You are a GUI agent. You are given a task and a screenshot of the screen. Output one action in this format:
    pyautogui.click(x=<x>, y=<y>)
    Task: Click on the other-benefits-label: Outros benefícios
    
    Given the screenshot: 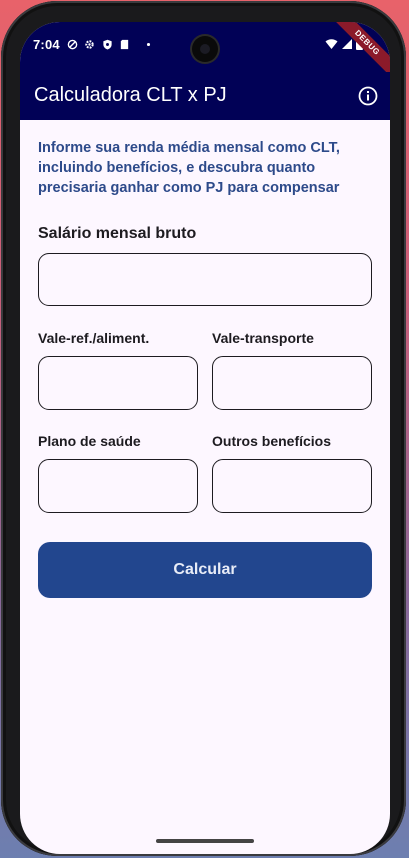 What is the action you would take?
    pyautogui.click(x=272, y=441)
    